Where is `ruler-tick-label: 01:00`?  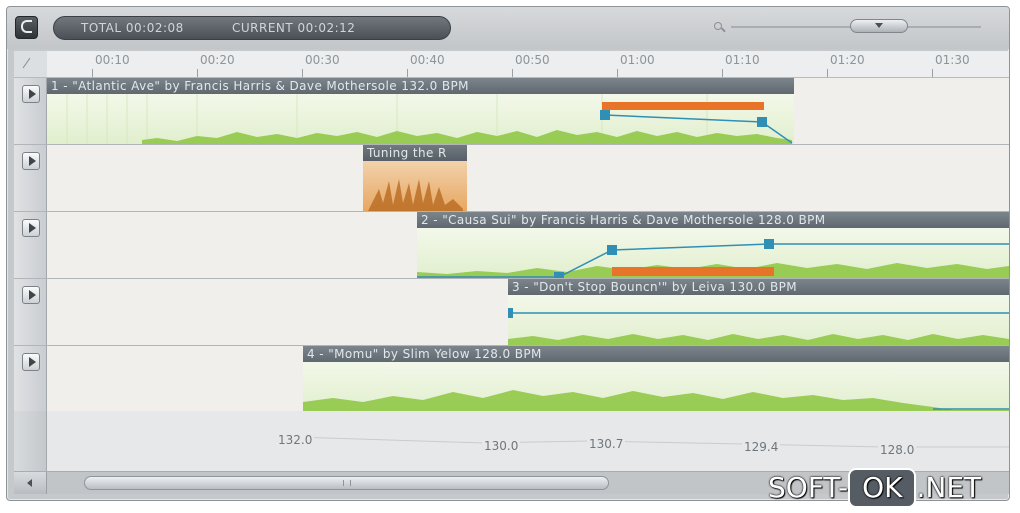 ruler-tick-label: 01:00 is located at coordinates (637, 60).